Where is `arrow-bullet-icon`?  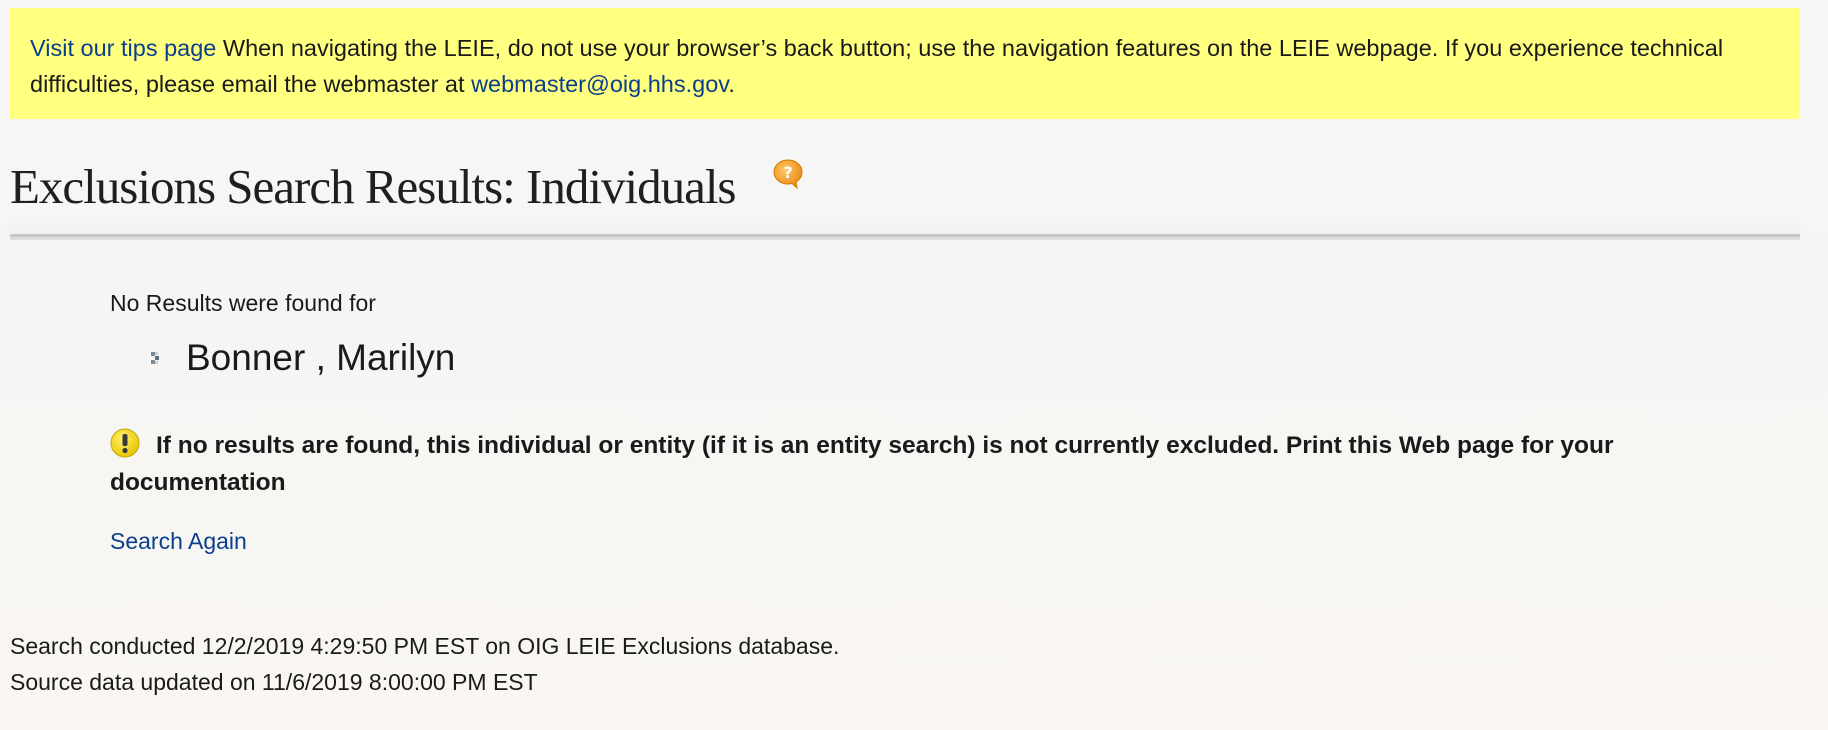
arrow-bullet-icon is located at coordinates (157, 358).